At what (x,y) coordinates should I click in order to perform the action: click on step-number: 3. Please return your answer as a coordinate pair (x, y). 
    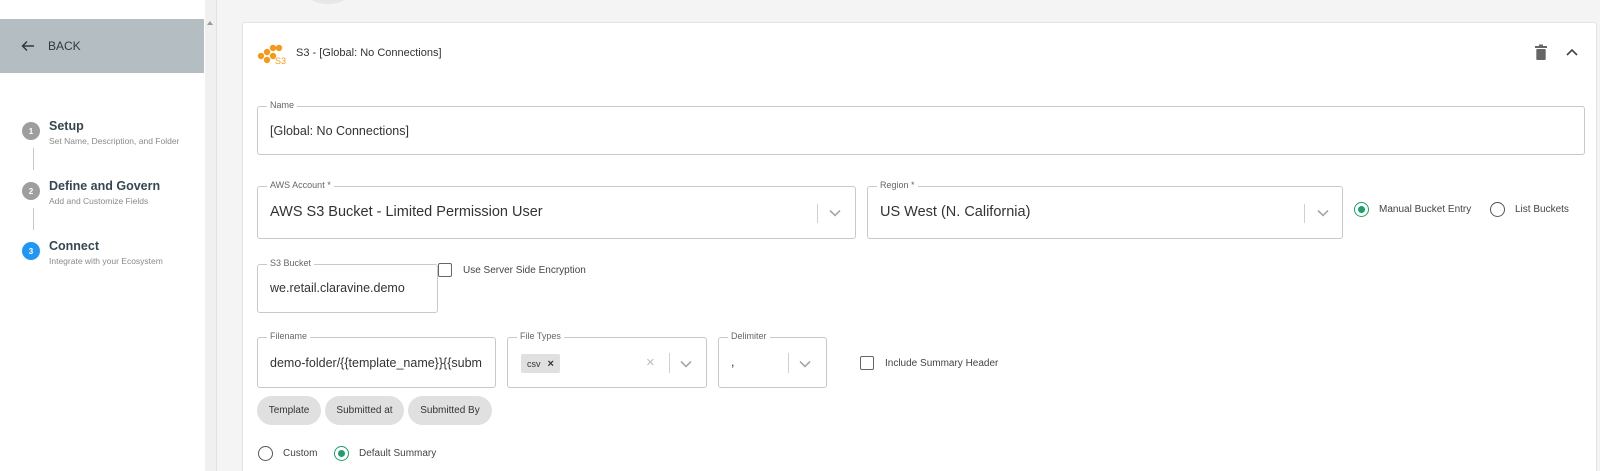
    Looking at the image, I should click on (31, 251).